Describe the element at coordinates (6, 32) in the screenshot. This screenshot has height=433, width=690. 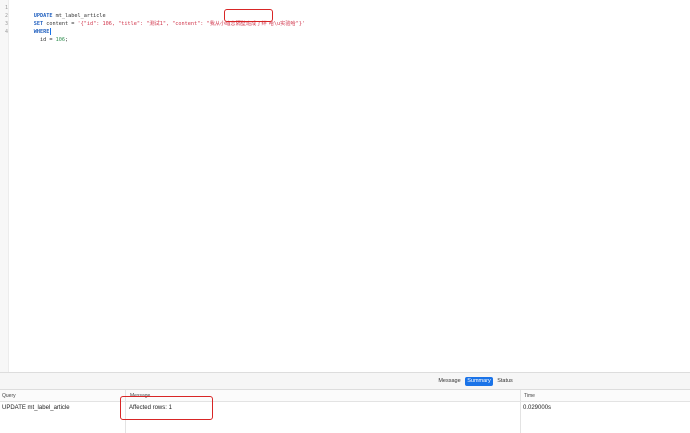
I see `line-number: 4` at that location.